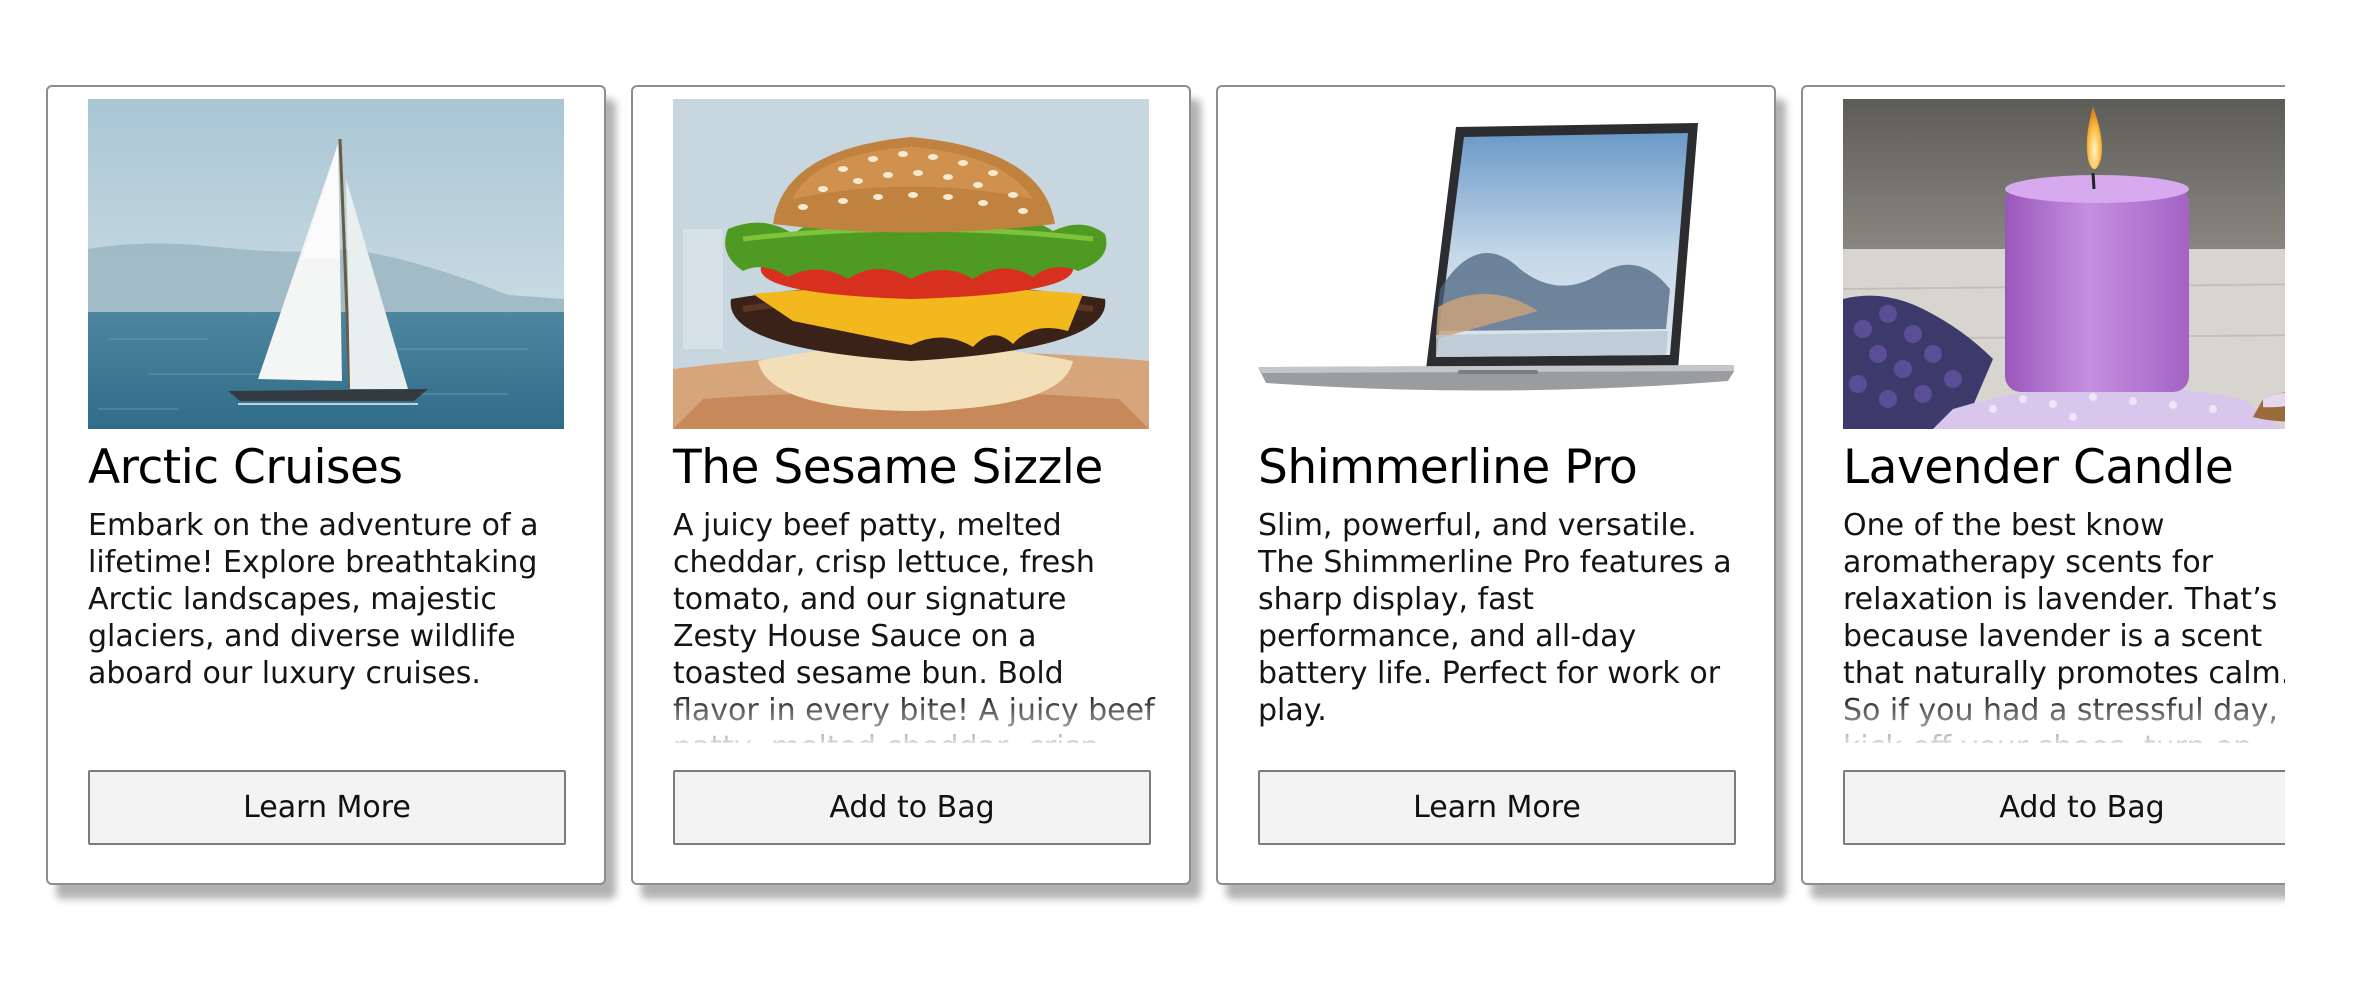  What do you see at coordinates (2064, 264) in the screenshot?
I see `card-image-candle` at bounding box center [2064, 264].